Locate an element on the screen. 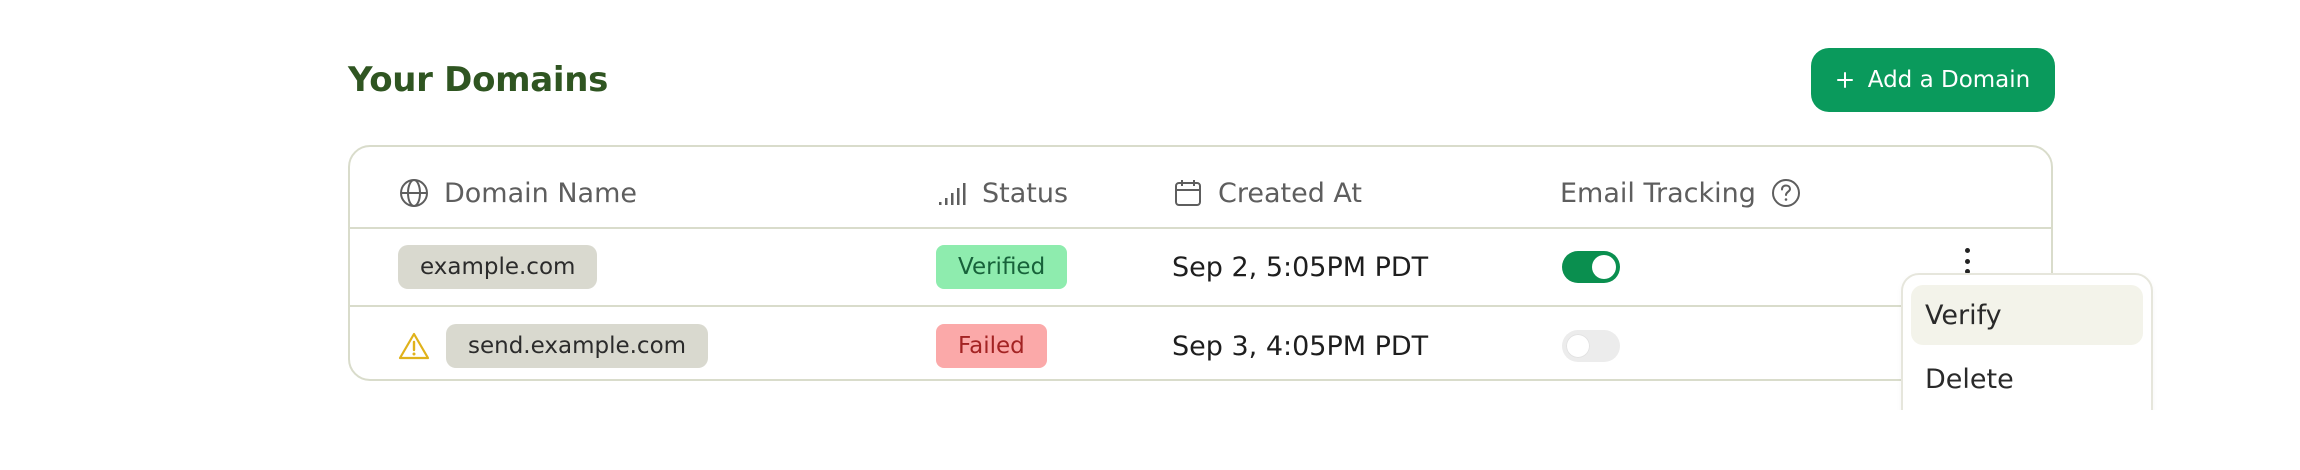 This screenshot has width=2300, height=470. plus-icon is located at coordinates (1845, 80).